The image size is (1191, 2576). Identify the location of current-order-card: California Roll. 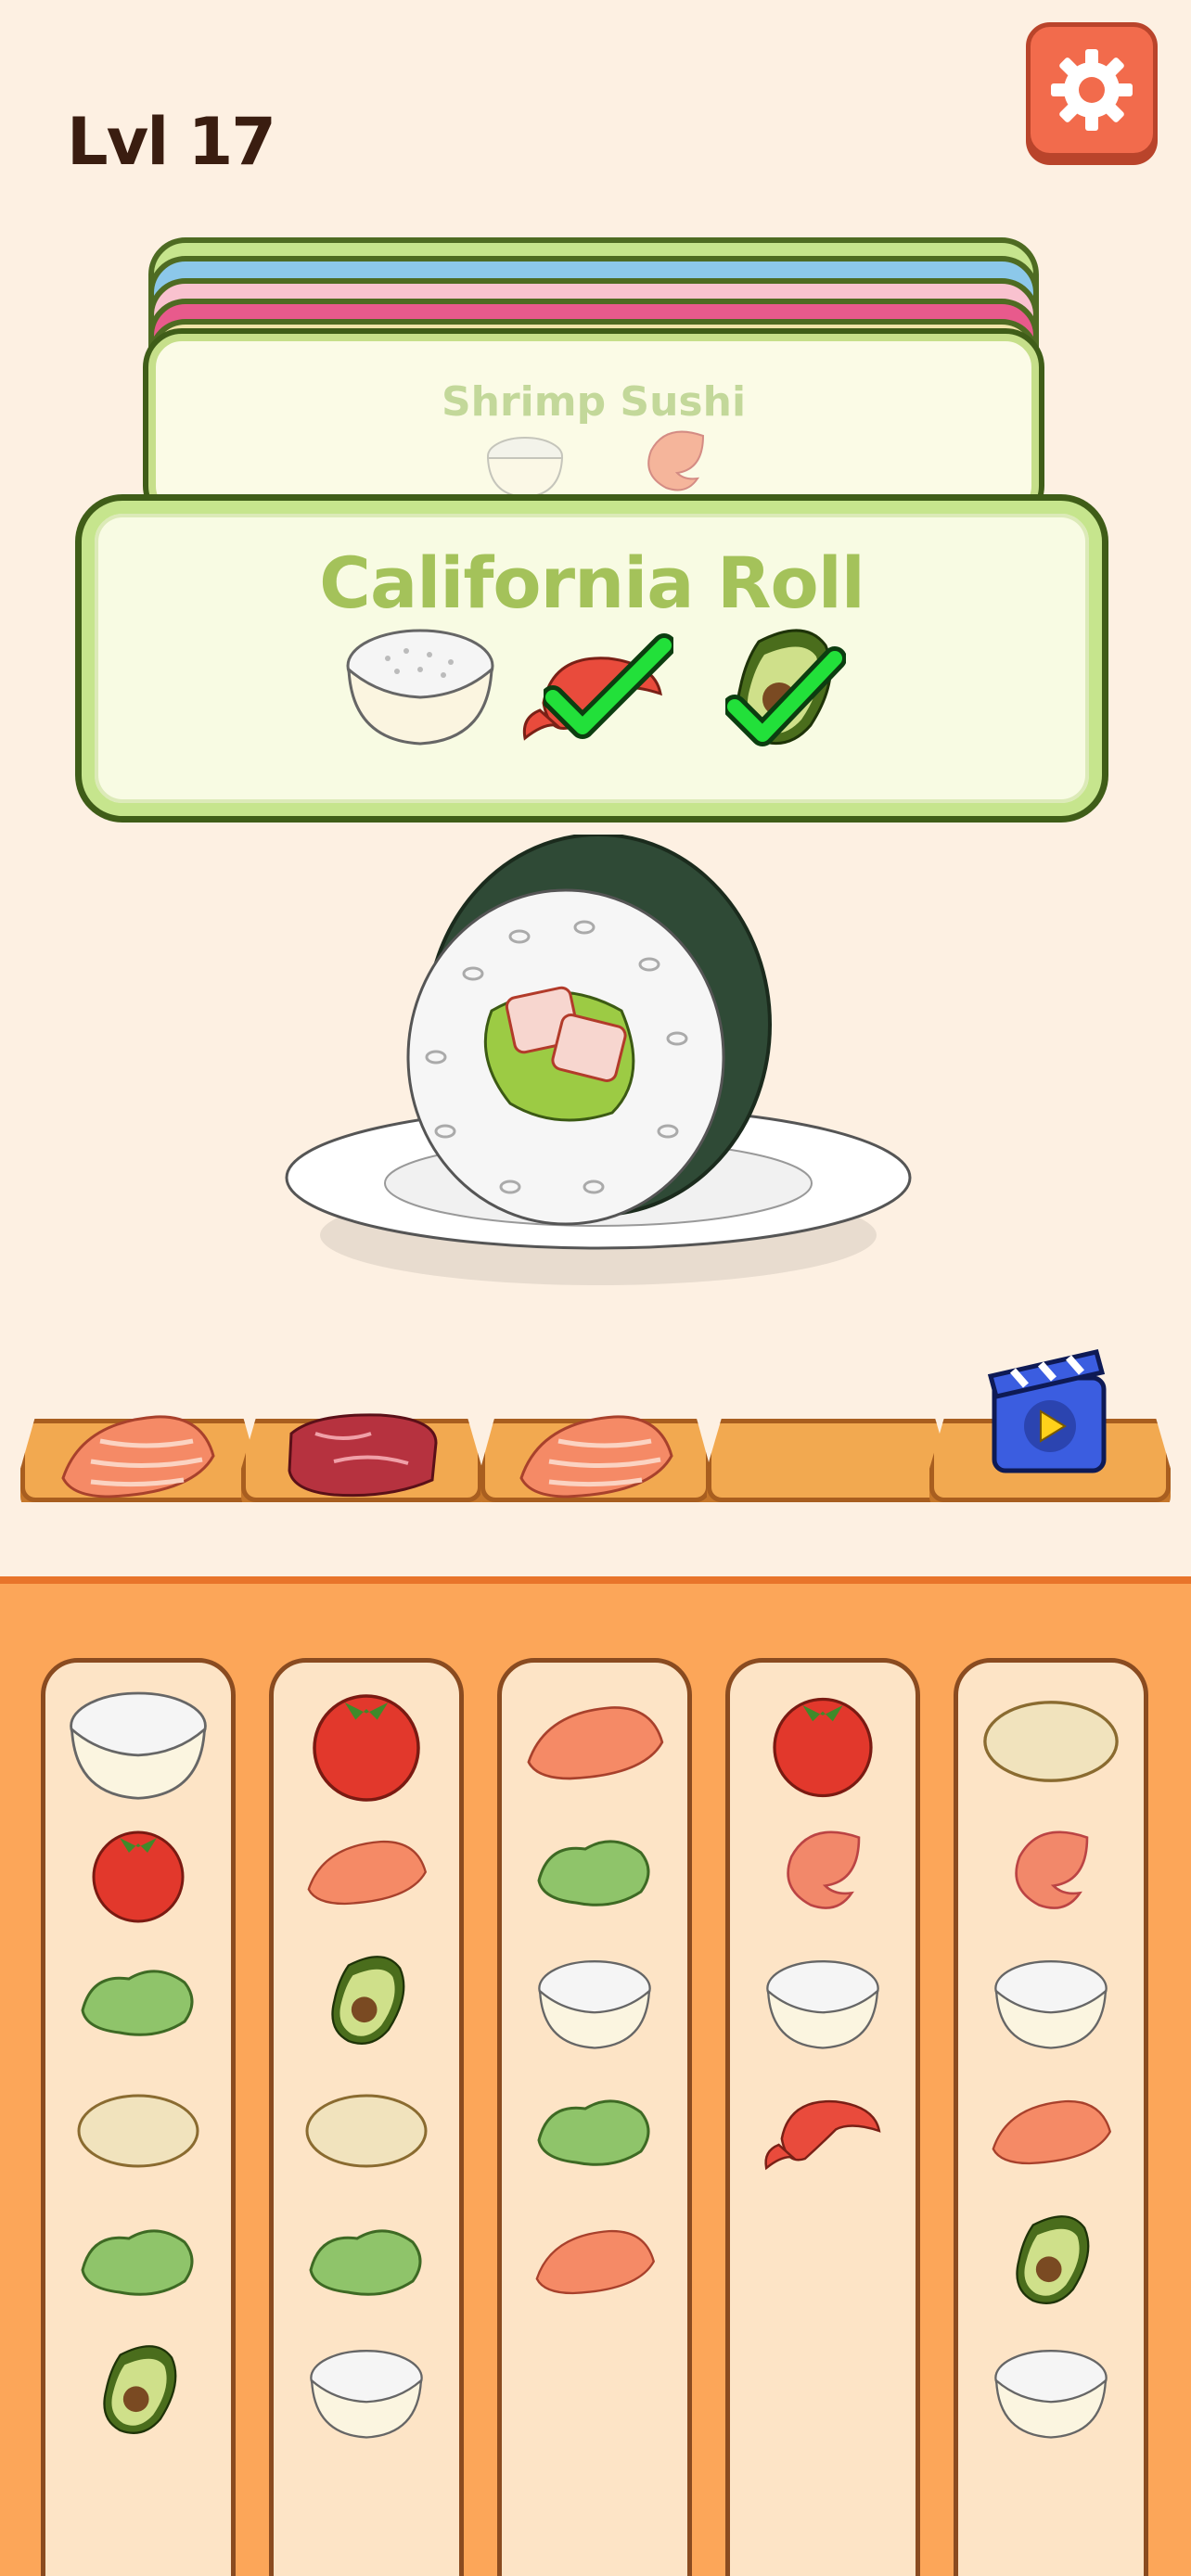
(592, 658).